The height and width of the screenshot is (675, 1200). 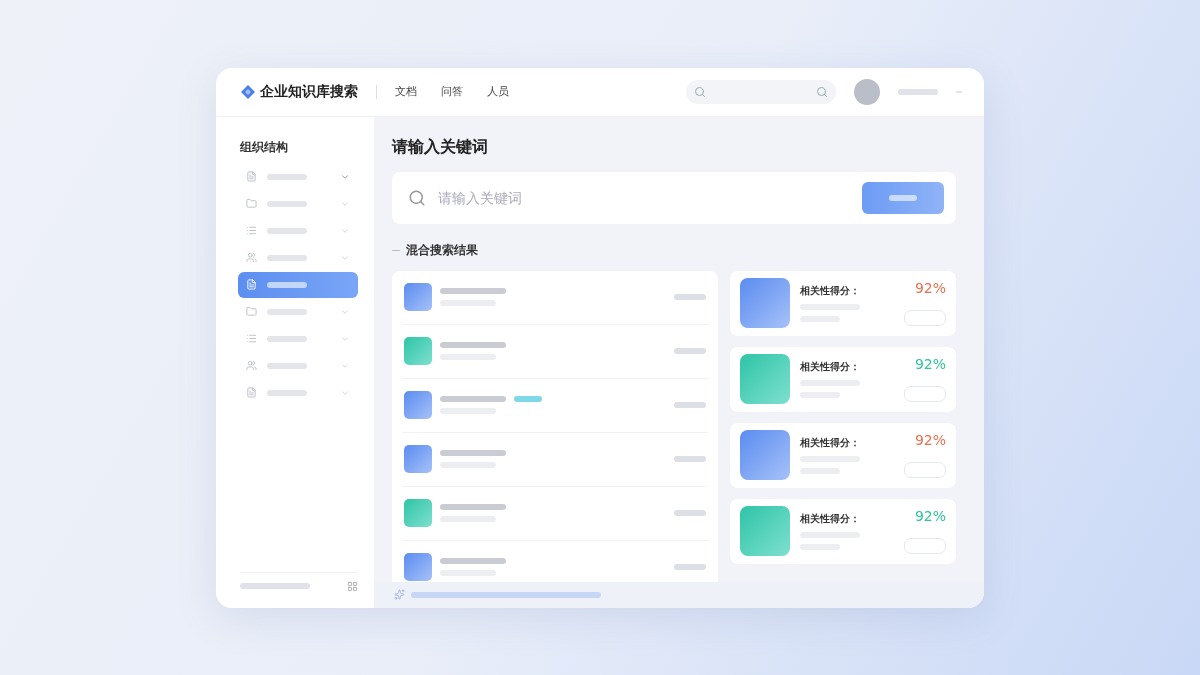 What do you see at coordinates (452, 91) in the screenshot?
I see `nav-link: 问答` at bounding box center [452, 91].